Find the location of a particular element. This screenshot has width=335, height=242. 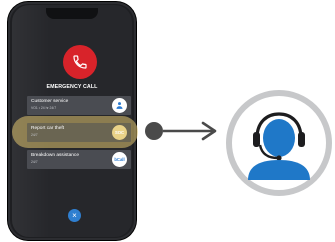

arrow-right-icon is located at coordinates (181, 131).